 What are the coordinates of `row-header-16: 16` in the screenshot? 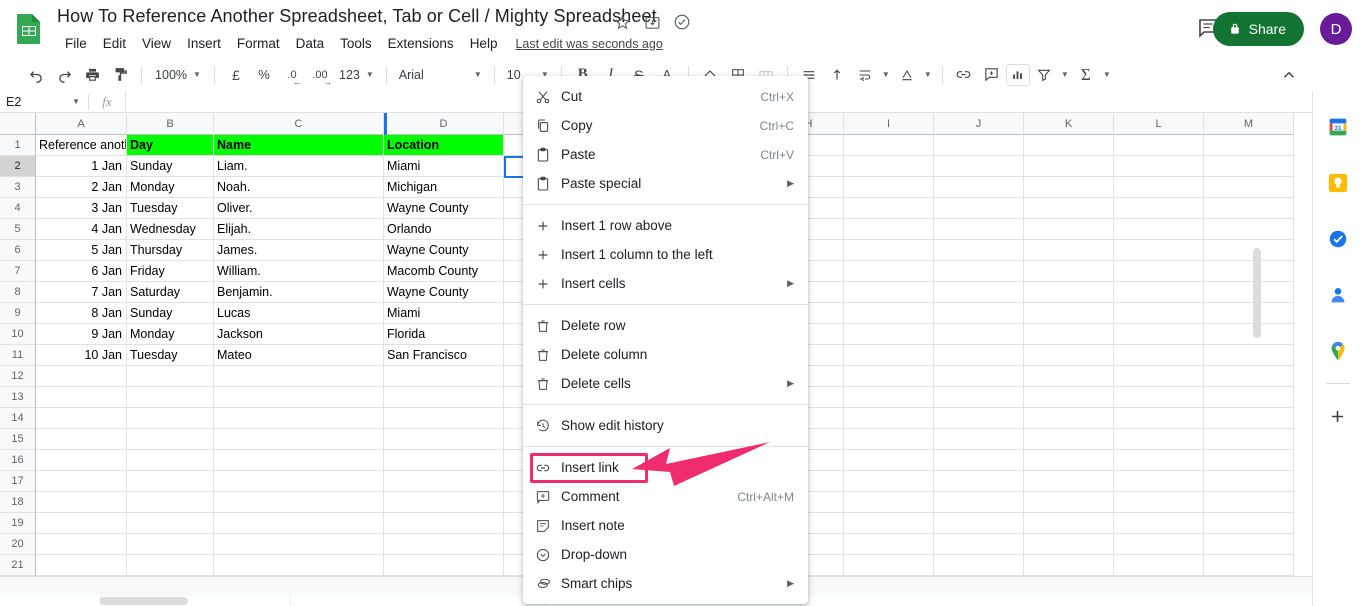 It's located at (18, 460).